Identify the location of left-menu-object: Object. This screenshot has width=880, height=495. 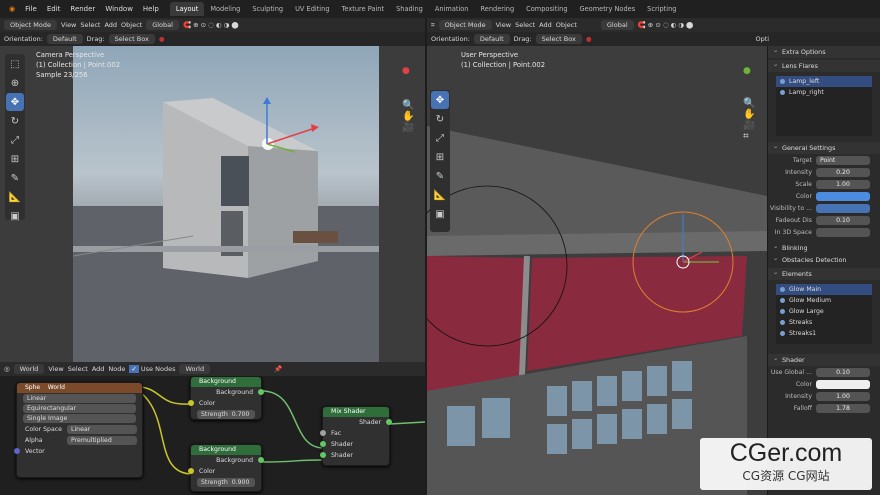
(131, 25).